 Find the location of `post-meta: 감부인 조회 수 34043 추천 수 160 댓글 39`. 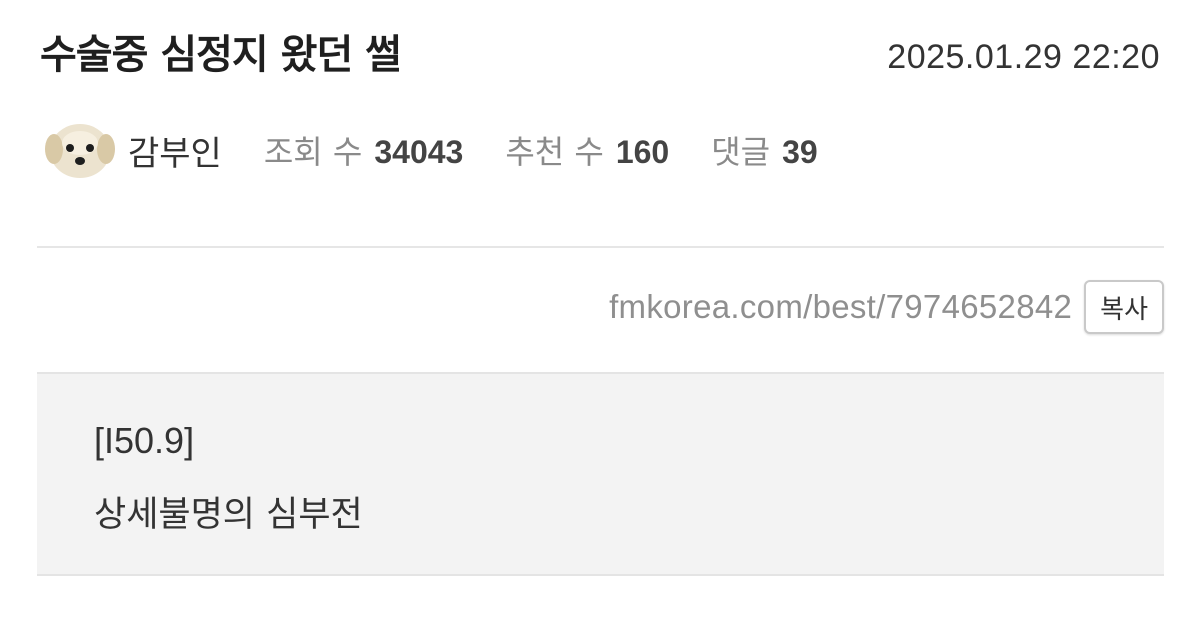

post-meta: 감부인 조회 수 34043 추천 수 160 댓글 39 is located at coordinates (452, 150).